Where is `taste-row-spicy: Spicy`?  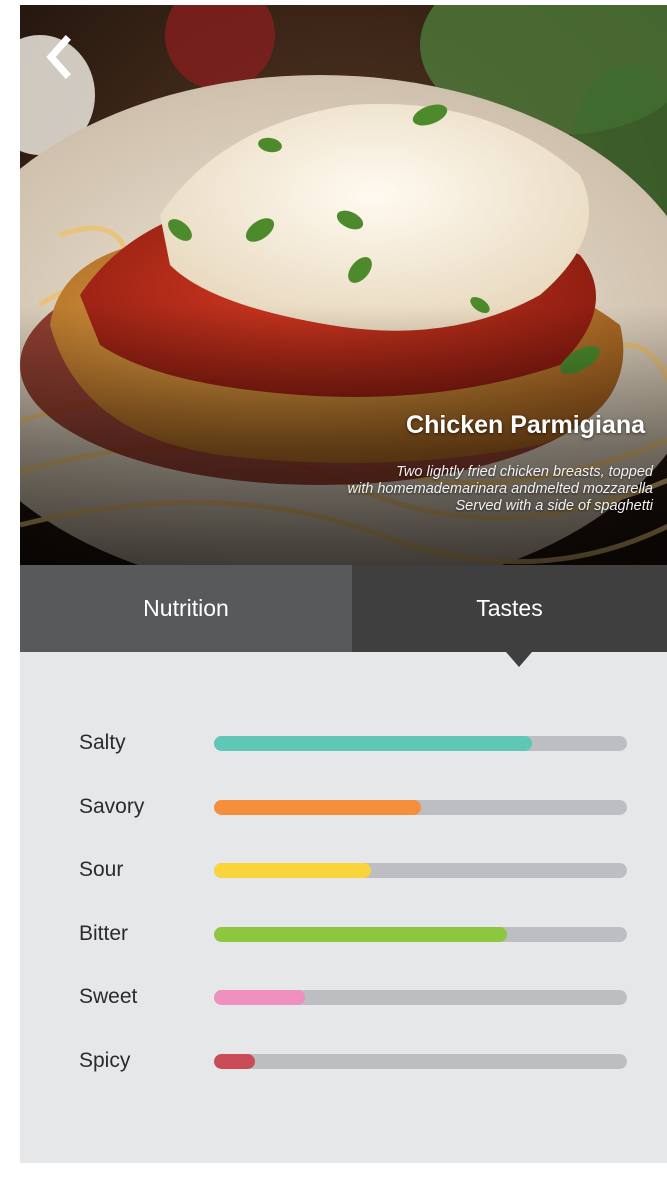 taste-row-spicy: Spicy is located at coordinates (343, 1061).